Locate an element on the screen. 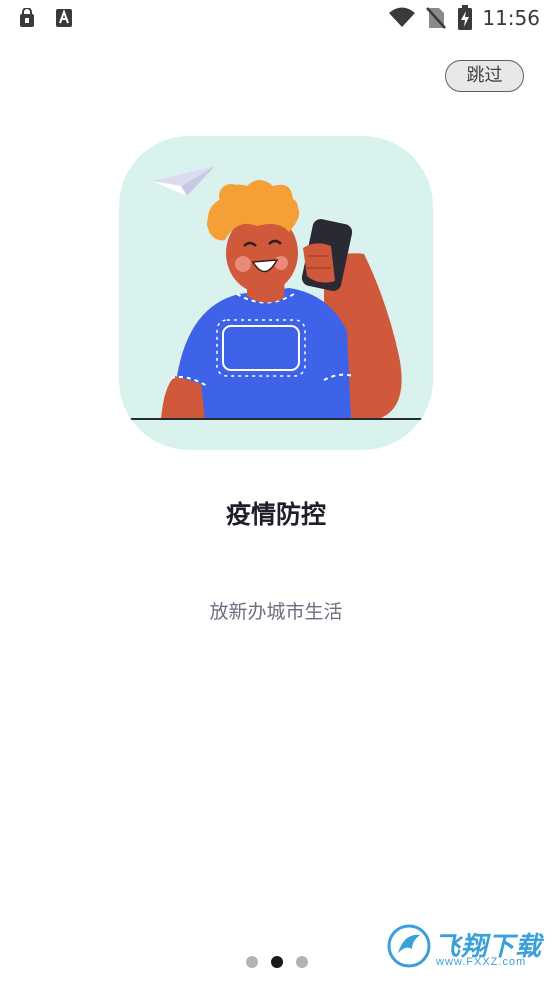 Image resolution: width=552 pixels, height=983 pixels. page-indicator is located at coordinates (277, 962).